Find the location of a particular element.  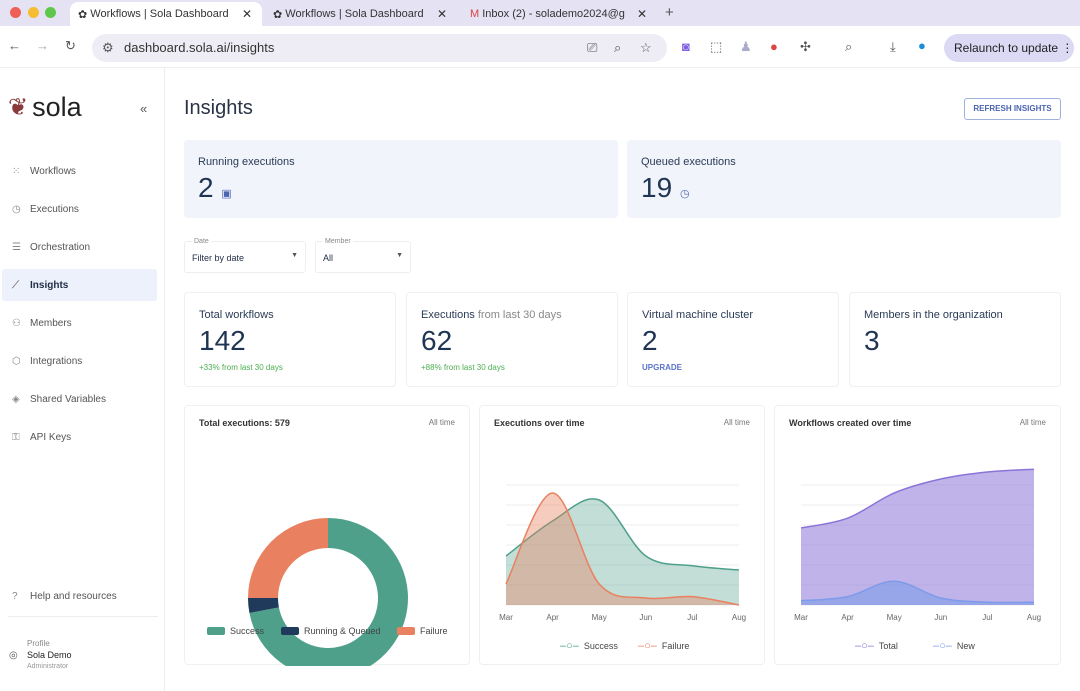

stat-label: Executions from last 30 days is located at coordinates (491, 315).